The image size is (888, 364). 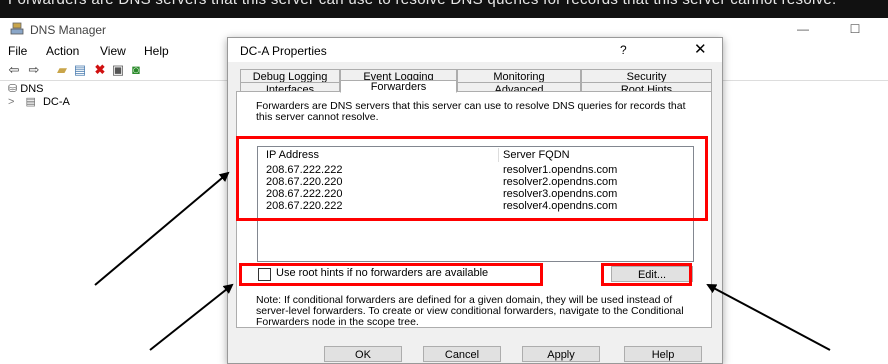 What do you see at coordinates (398, 86) in the screenshot?
I see `tab-forwarders: Forwarders` at bounding box center [398, 86].